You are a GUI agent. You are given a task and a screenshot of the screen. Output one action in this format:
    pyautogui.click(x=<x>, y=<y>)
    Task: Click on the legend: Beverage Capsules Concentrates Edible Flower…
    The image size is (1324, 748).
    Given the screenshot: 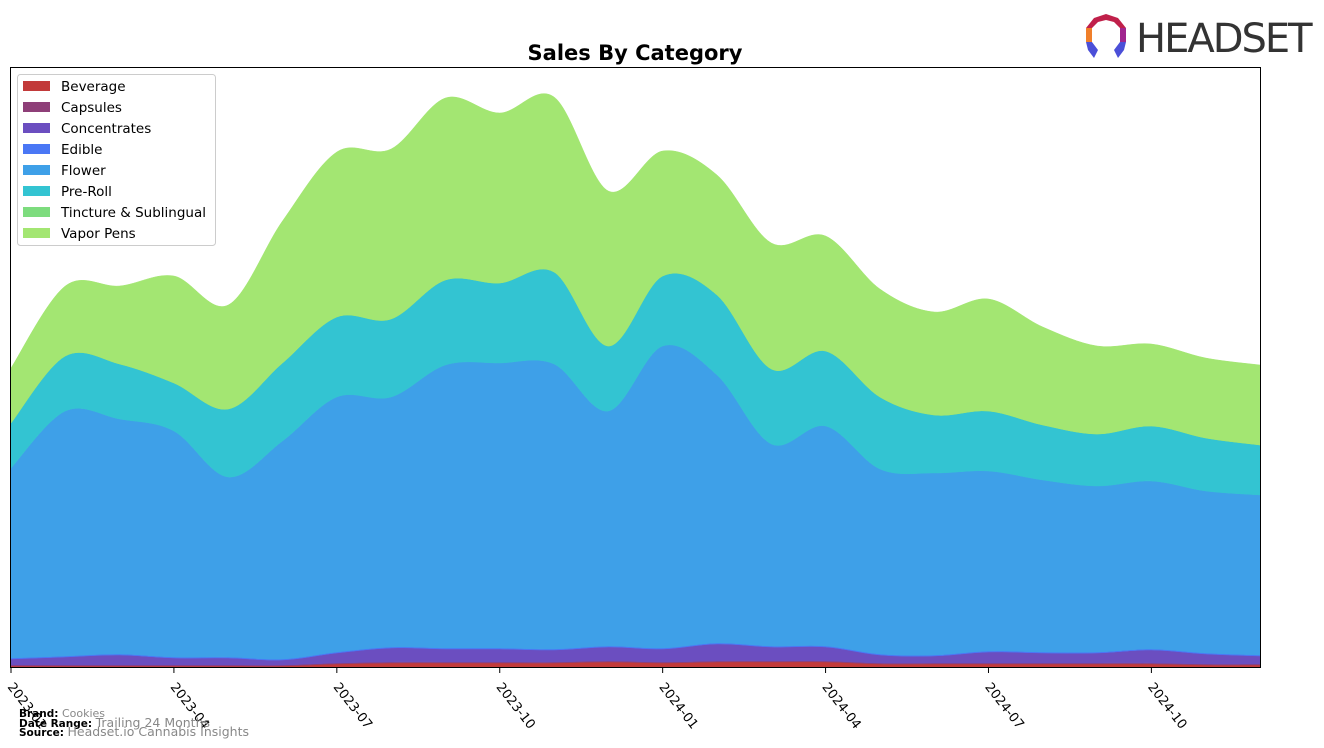 What is the action you would take?
    pyautogui.click(x=116, y=160)
    